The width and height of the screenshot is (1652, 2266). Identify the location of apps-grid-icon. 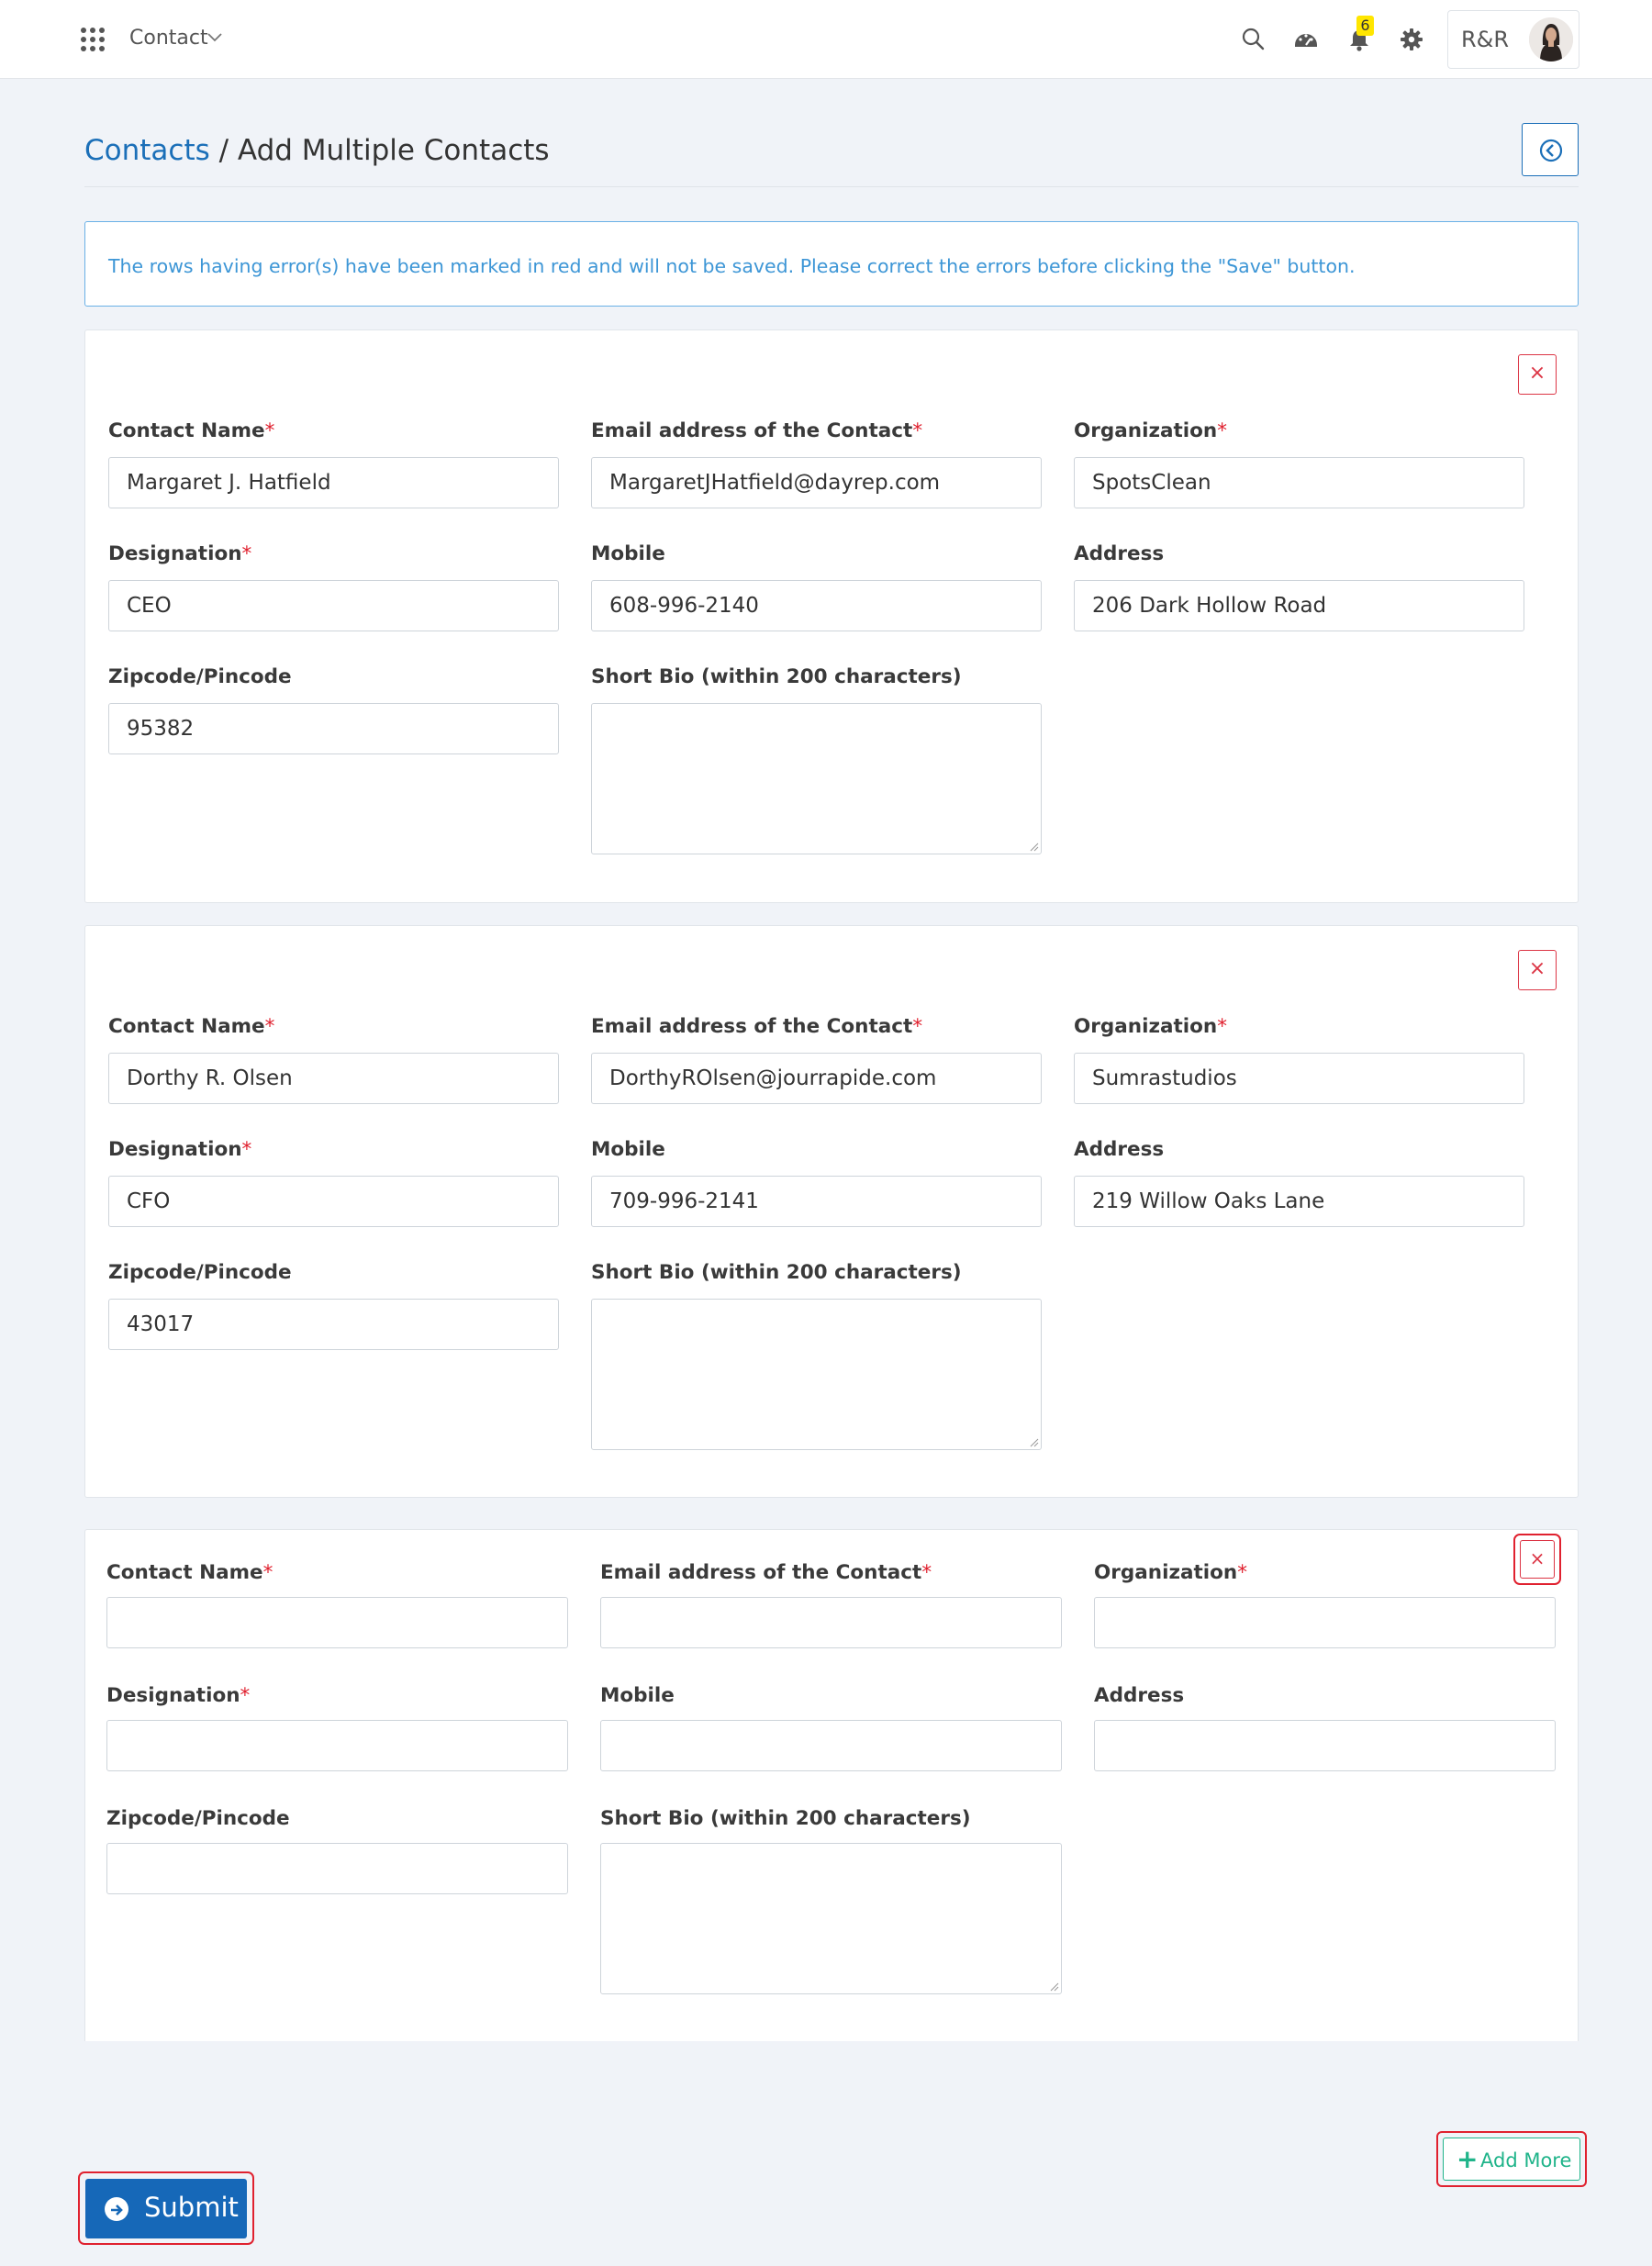
(93, 40).